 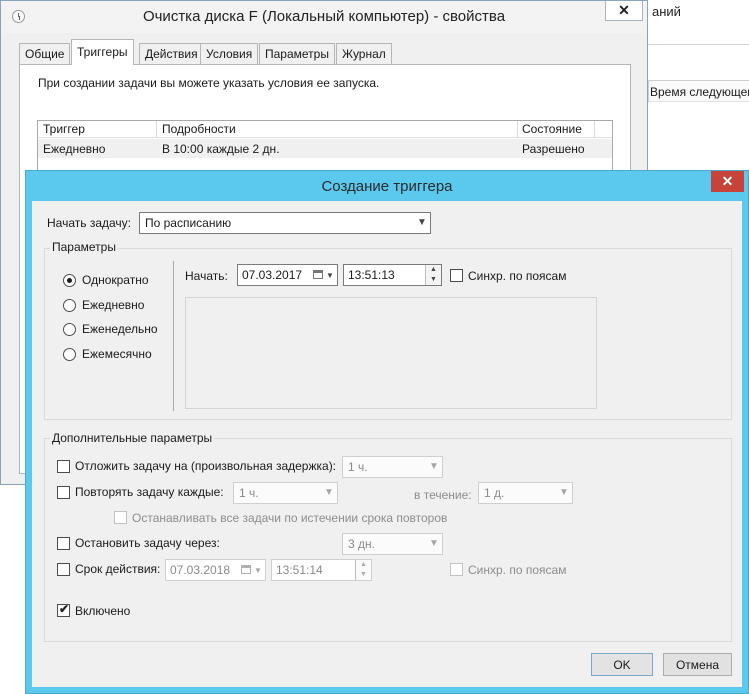 I want to click on repeat-duration-value: 1 д., so click(x=494, y=493).